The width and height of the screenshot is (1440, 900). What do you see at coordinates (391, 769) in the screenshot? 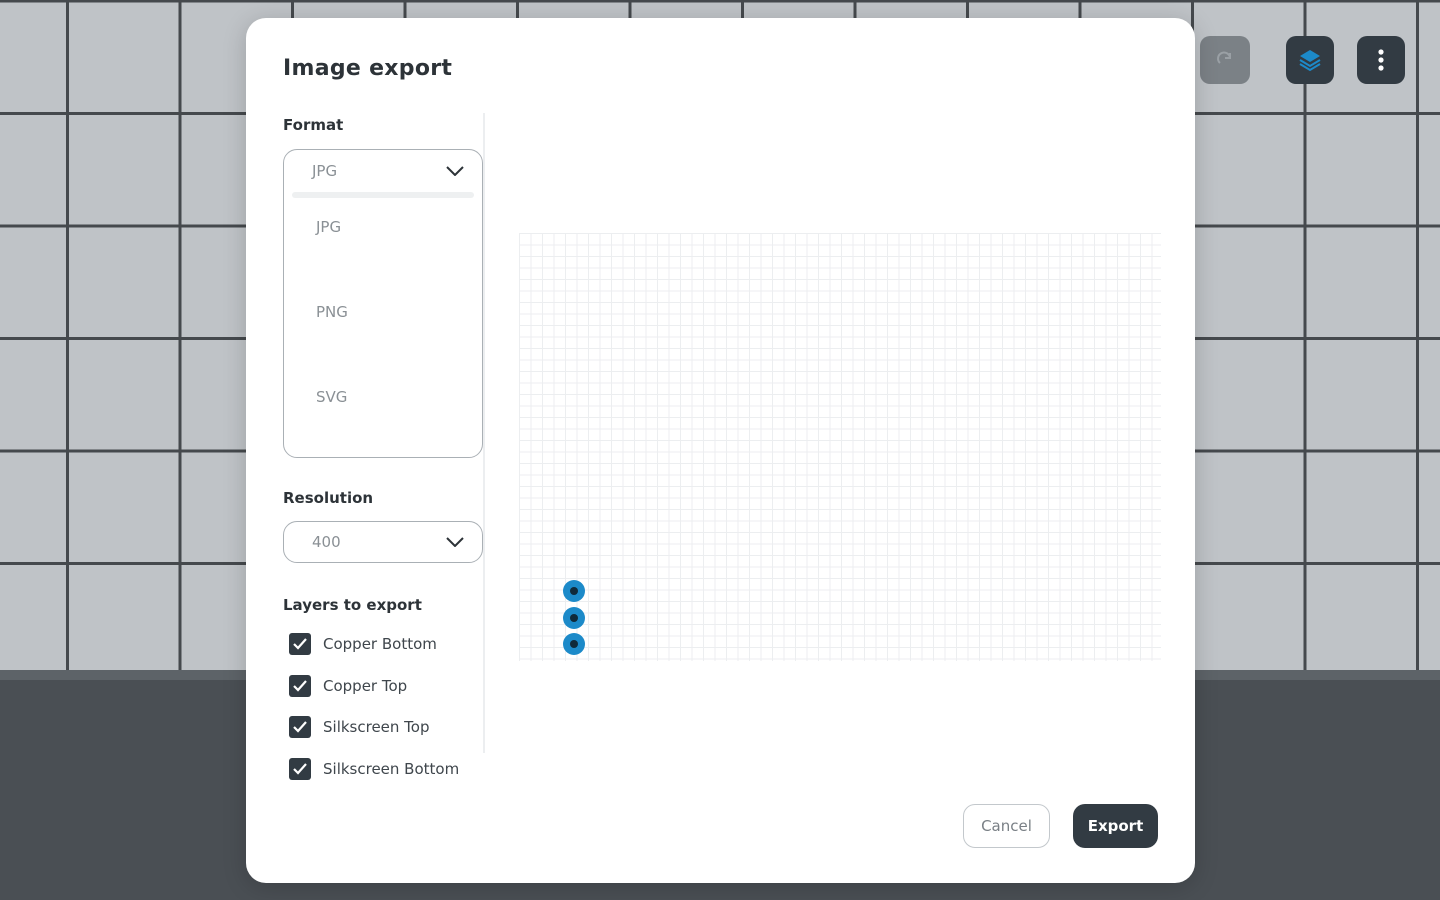
I see `layer-label: Silkscreen Bottom` at bounding box center [391, 769].